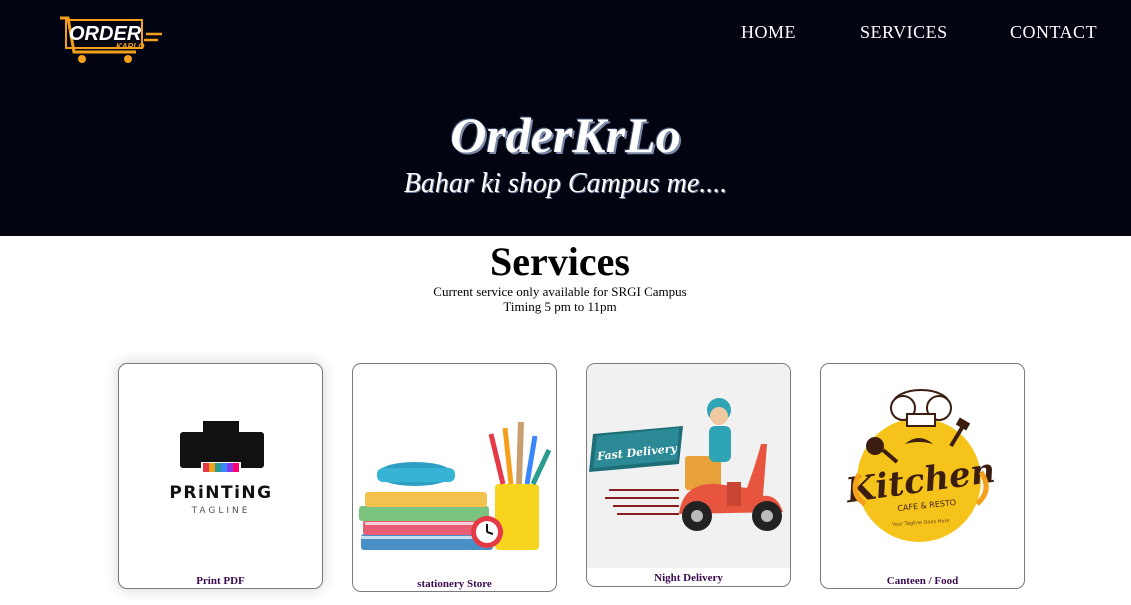 Image resolution: width=1131 pixels, height=605 pixels. Describe the element at coordinates (560, 306) in the screenshot. I see `services-subtitle-timing: Timing 5 pm to 11pm` at that location.